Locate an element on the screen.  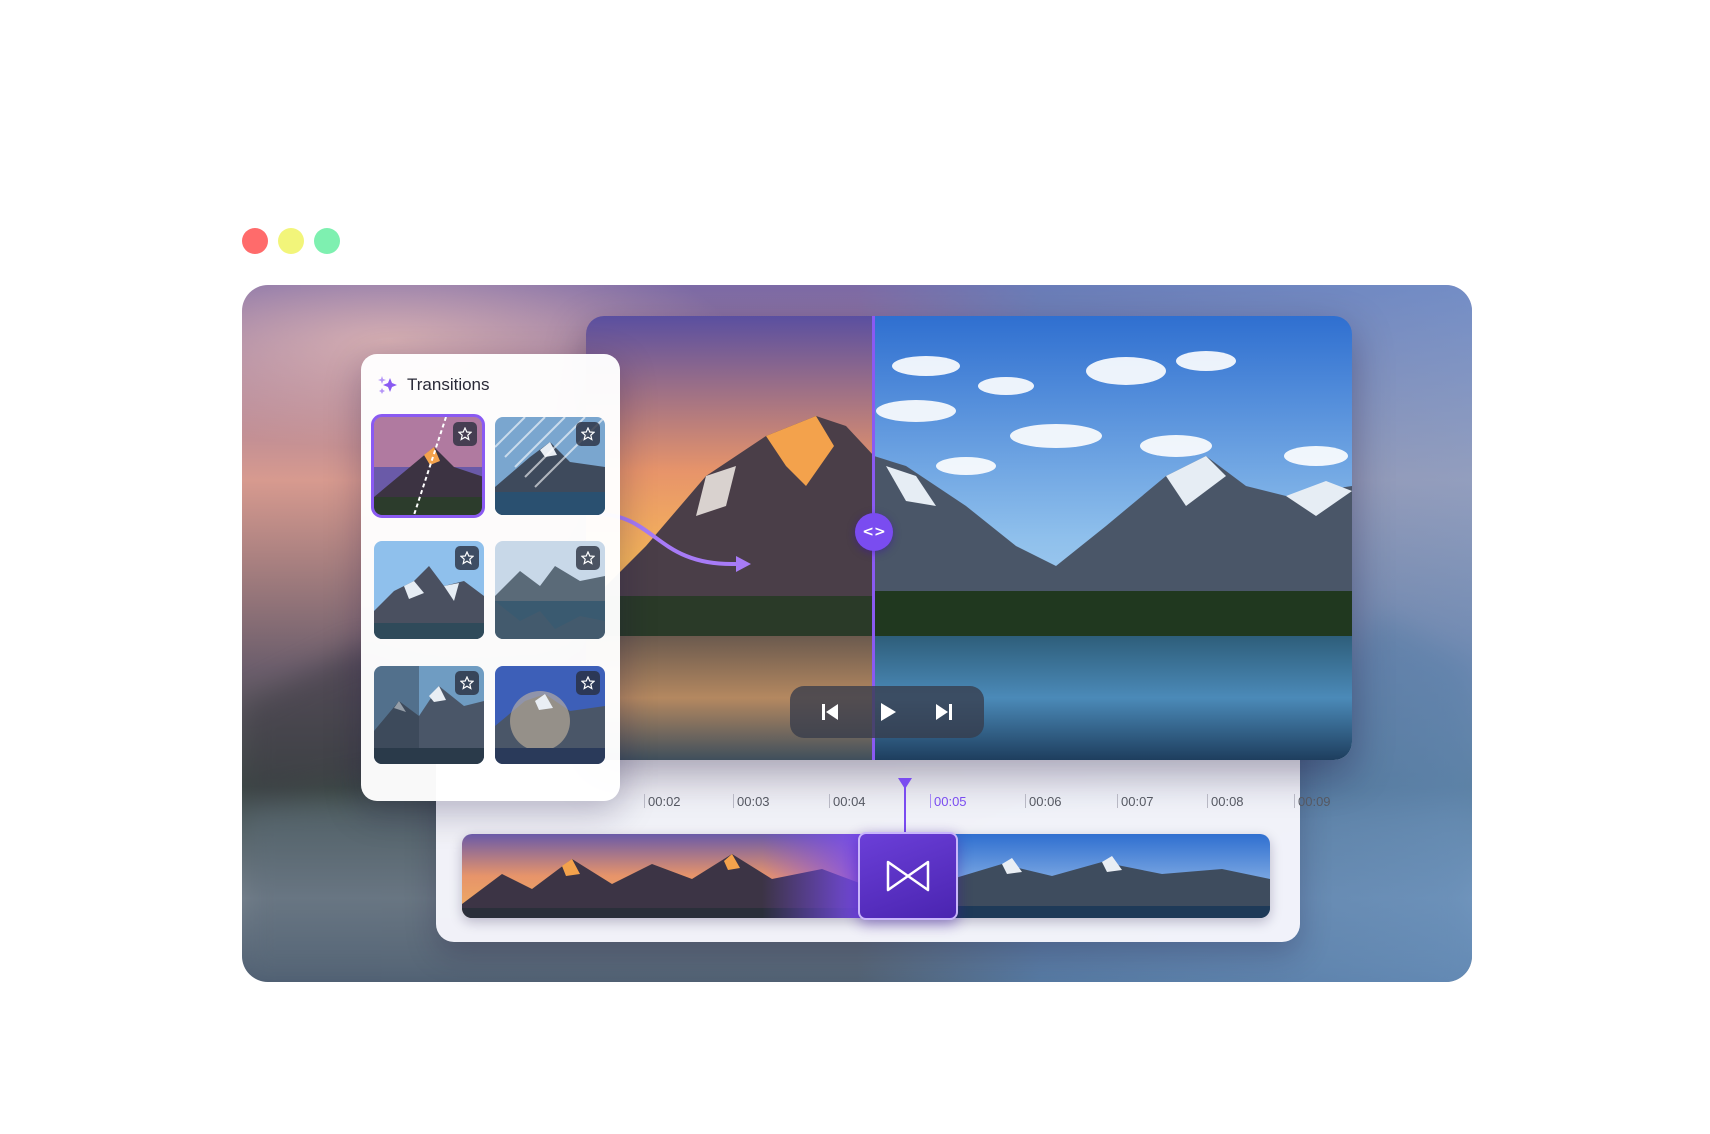
split-handle: <> is located at coordinates (874, 532).